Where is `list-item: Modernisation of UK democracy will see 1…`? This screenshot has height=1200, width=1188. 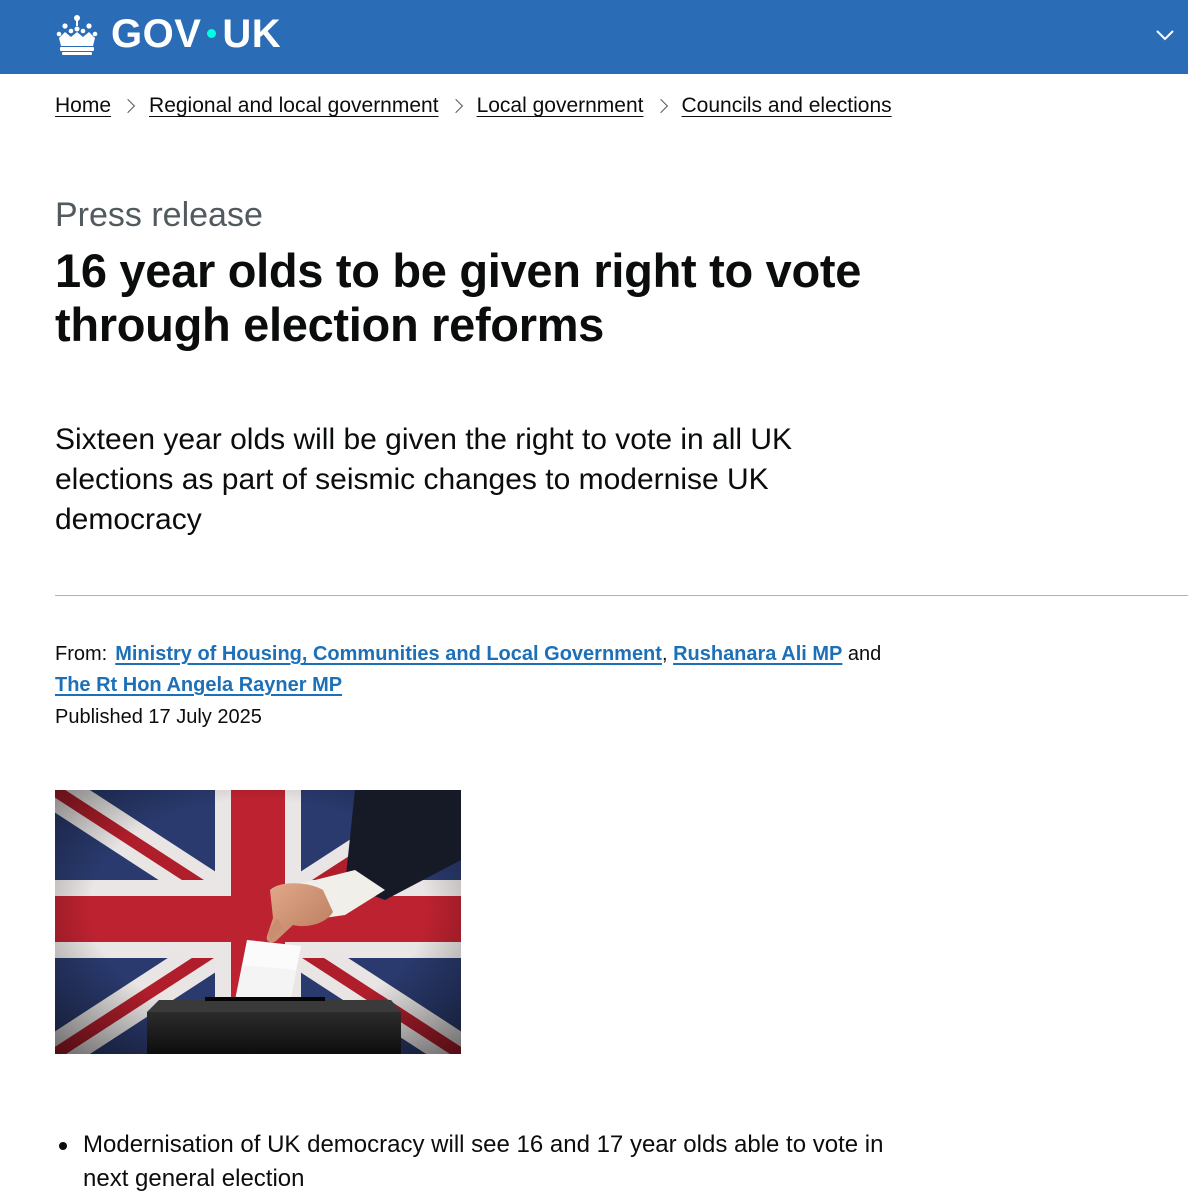 list-item: Modernisation of UK democracy will see 1… is located at coordinates (485, 1162).